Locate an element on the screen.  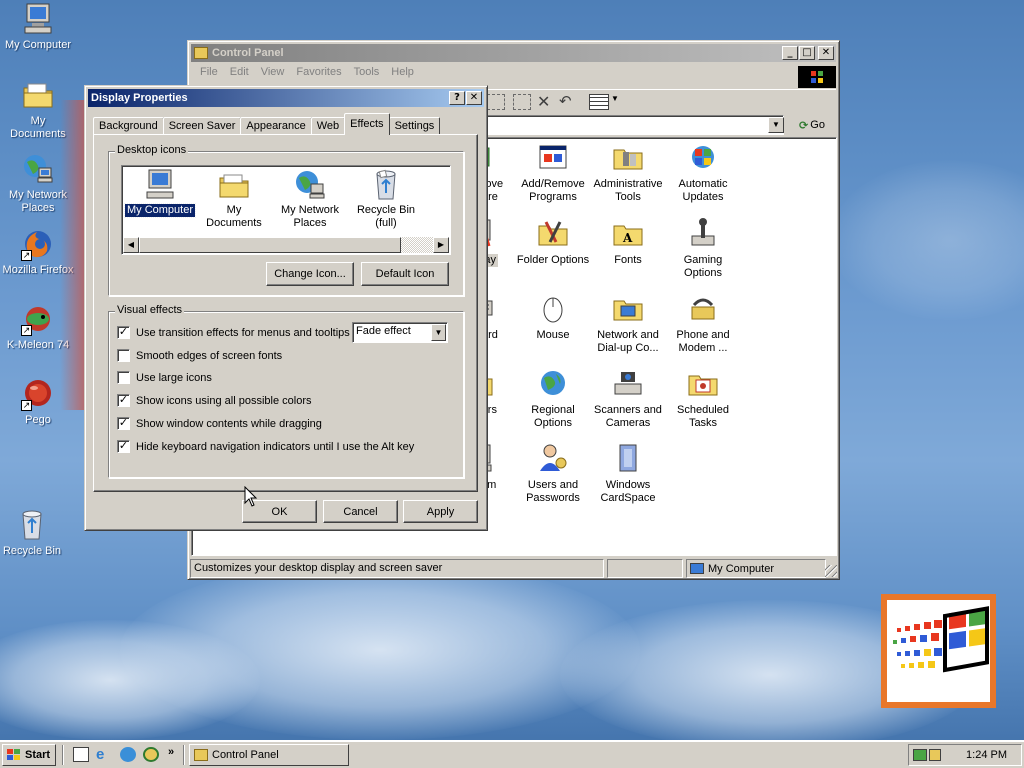
visual-effect-option: ✓ Show window contents while dragging is located at coordinates (219, 423).